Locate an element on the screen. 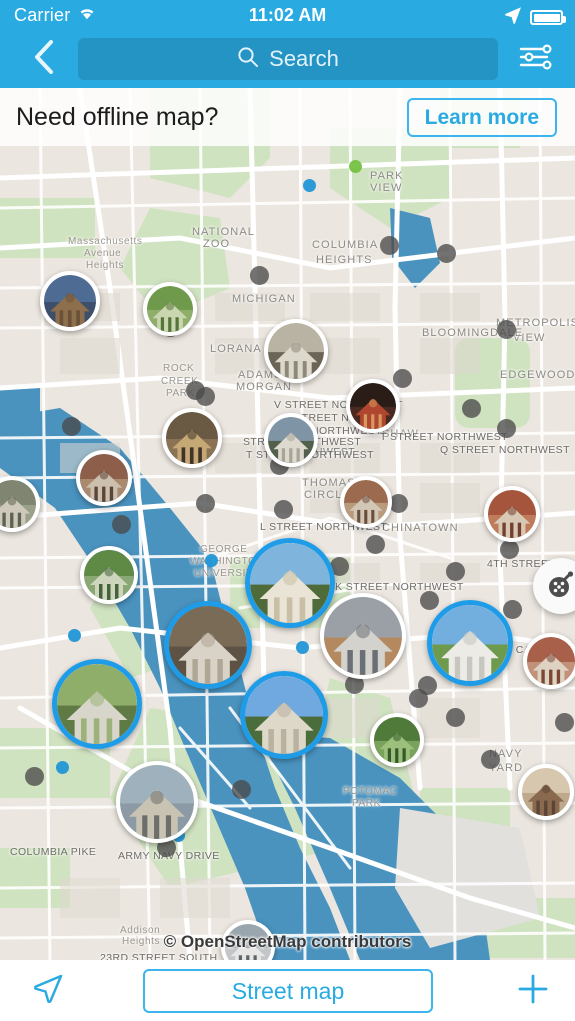  sliders-filter-icon is located at coordinates (537, 59).